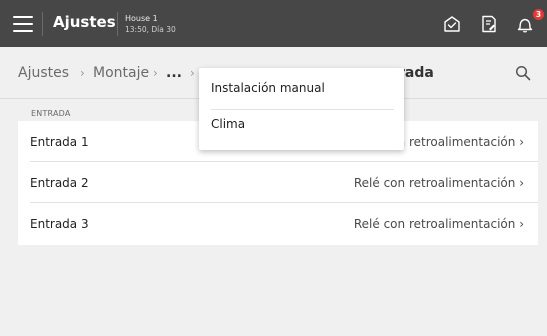 The width and height of the screenshot is (547, 336). Describe the element at coordinates (273, 23) in the screenshot. I see `top-bar: Ajustes House 1 13:50, Día 30 3` at that location.